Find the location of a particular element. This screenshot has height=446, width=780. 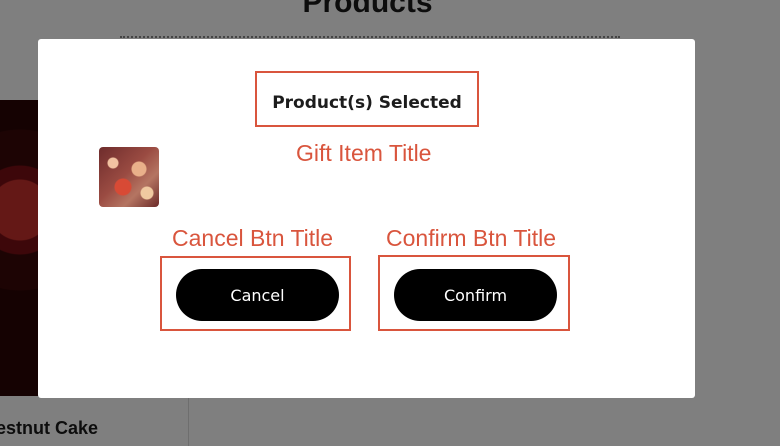

confirm-button: Confirm is located at coordinates (475, 295).